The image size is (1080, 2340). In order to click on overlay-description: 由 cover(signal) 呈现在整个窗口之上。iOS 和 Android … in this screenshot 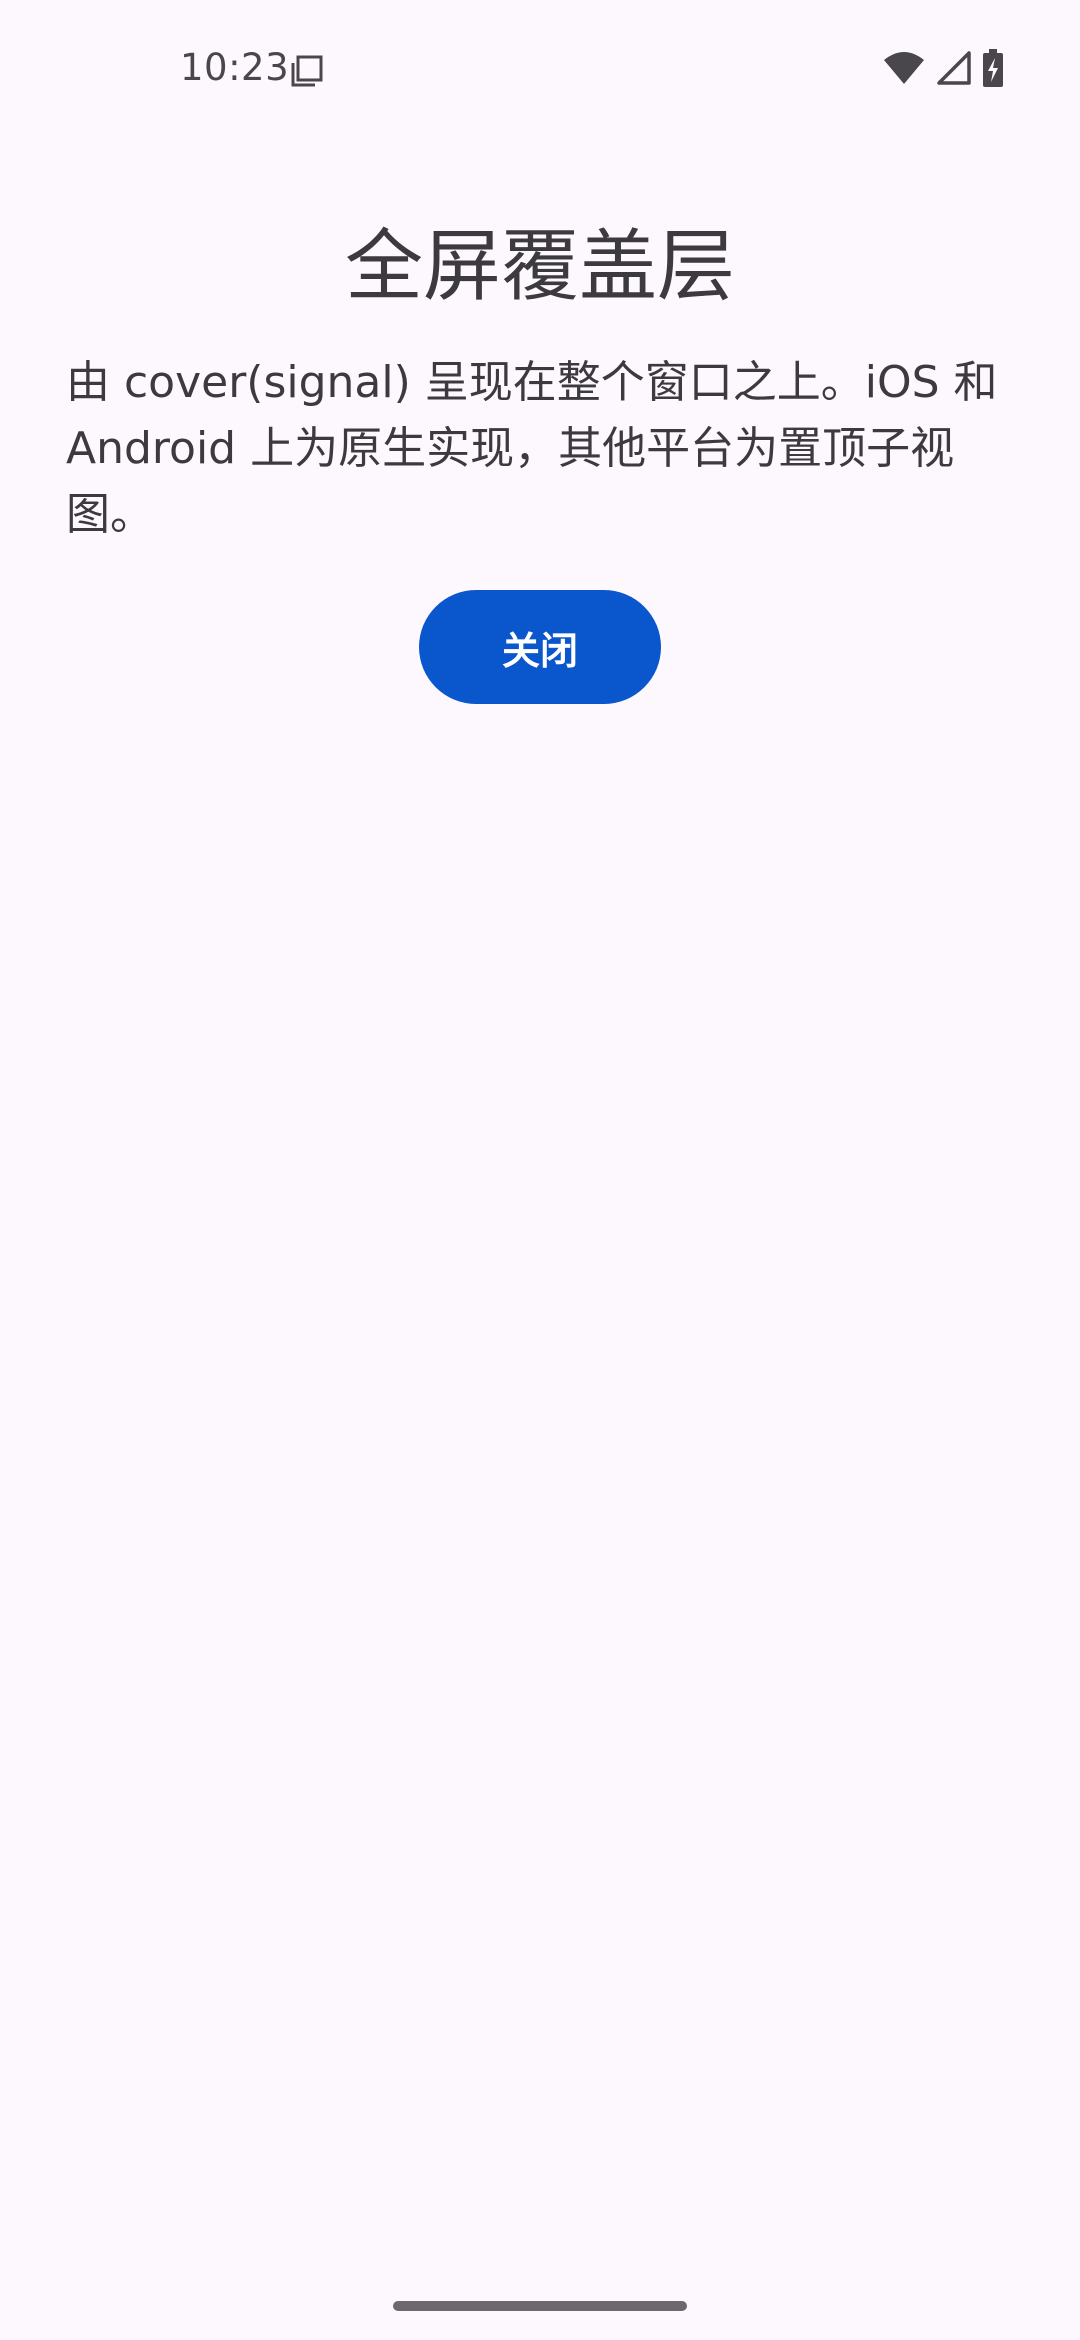, I will do `click(532, 448)`.